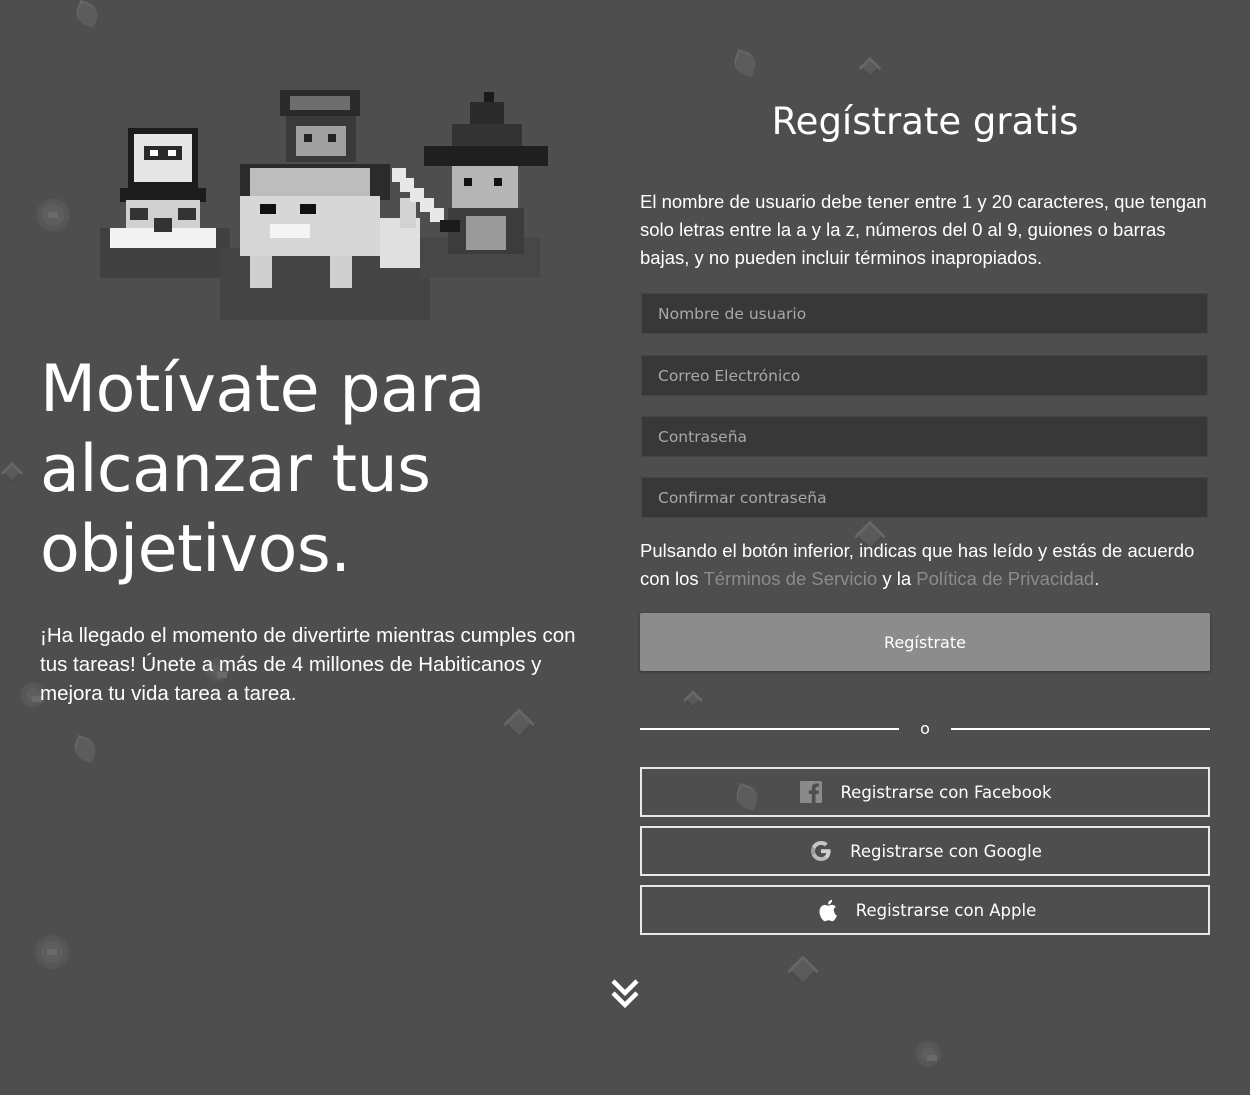  What do you see at coordinates (925, 728) in the screenshot?
I see `divider-or-label: o` at bounding box center [925, 728].